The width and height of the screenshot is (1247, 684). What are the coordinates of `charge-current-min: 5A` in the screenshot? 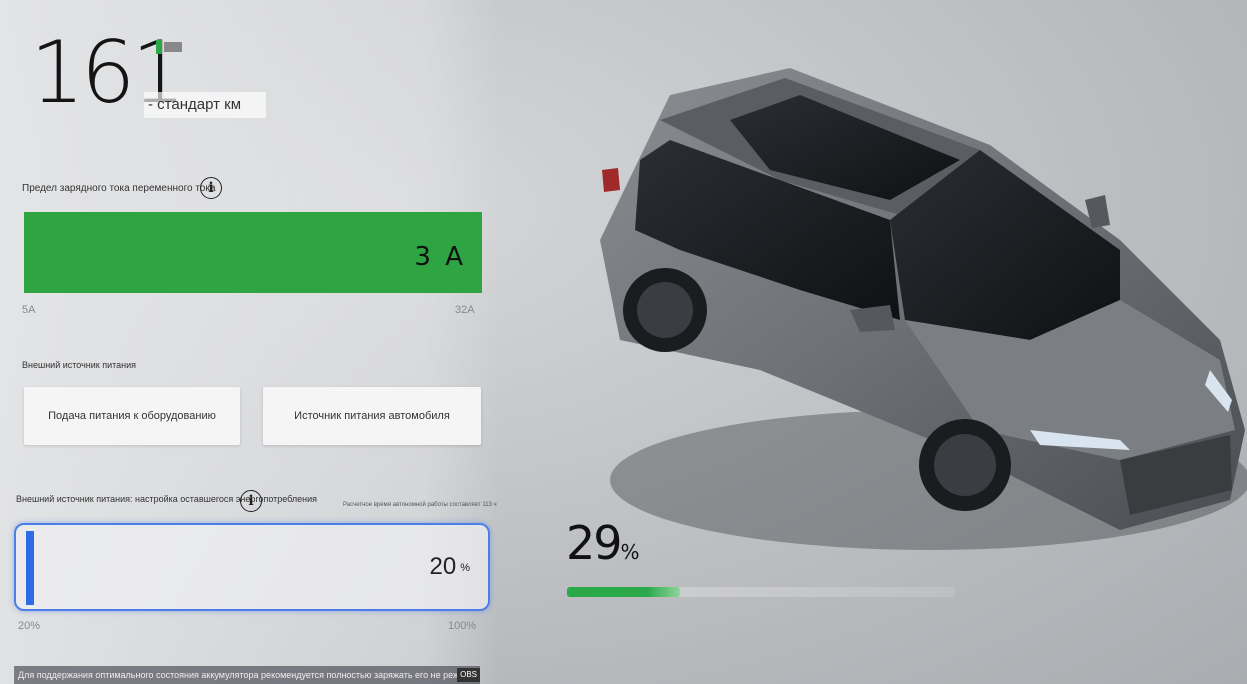 It's located at (29, 310).